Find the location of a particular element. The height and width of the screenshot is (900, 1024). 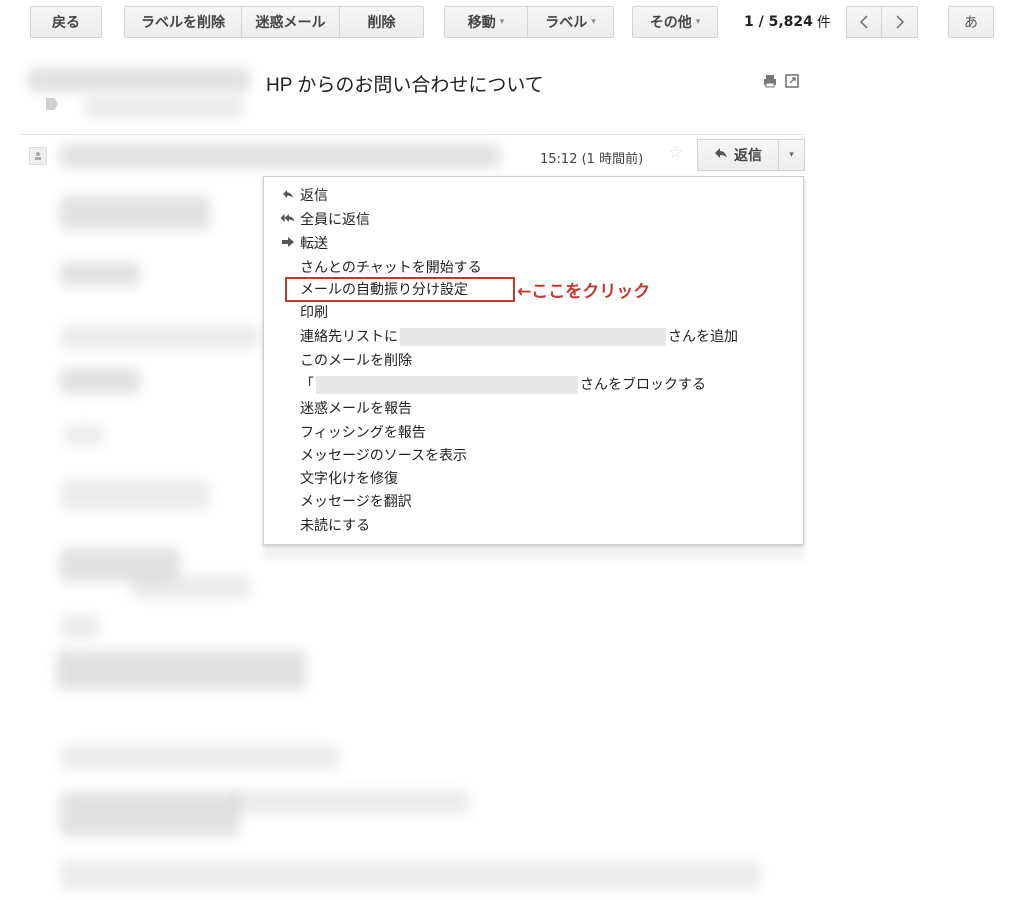

print-icon is located at coordinates (770, 81).